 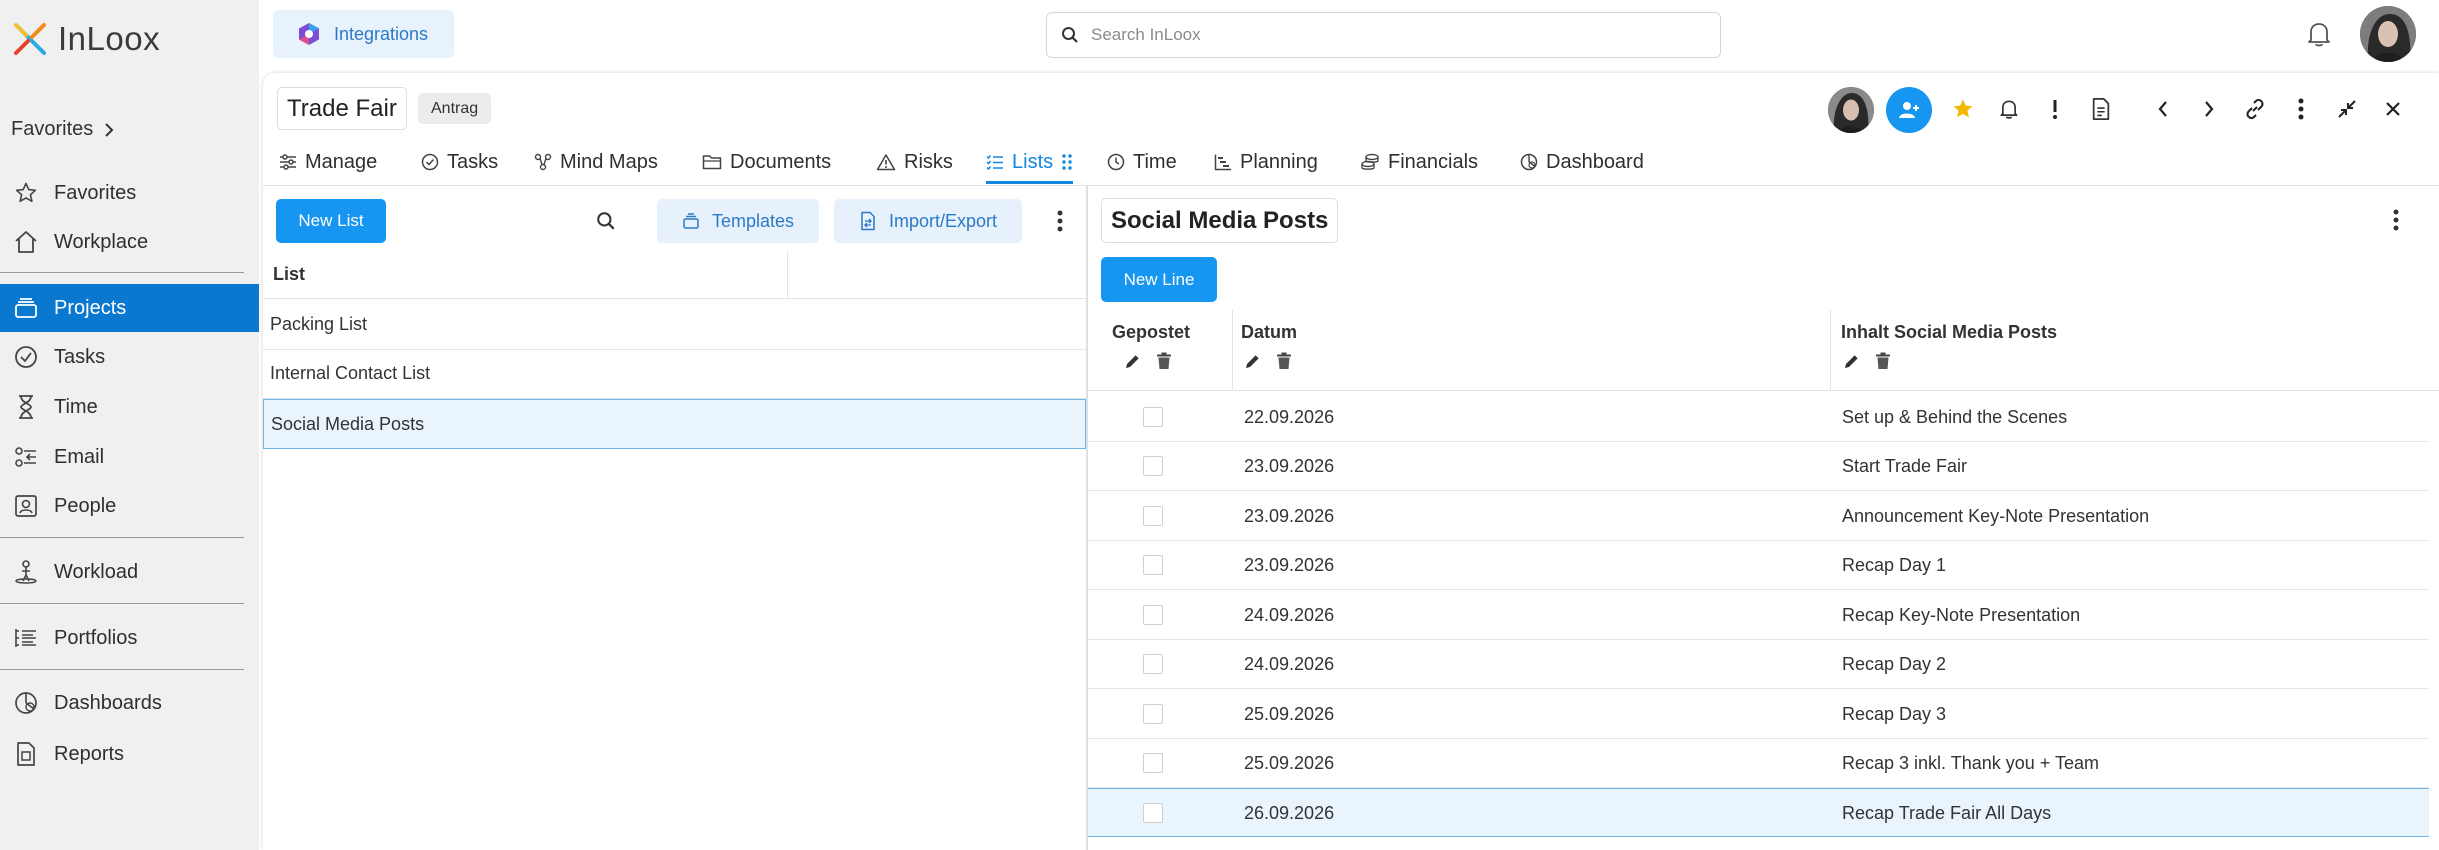 What do you see at coordinates (129, 308) in the screenshot?
I see `sidebar-item-projects: Projects` at bounding box center [129, 308].